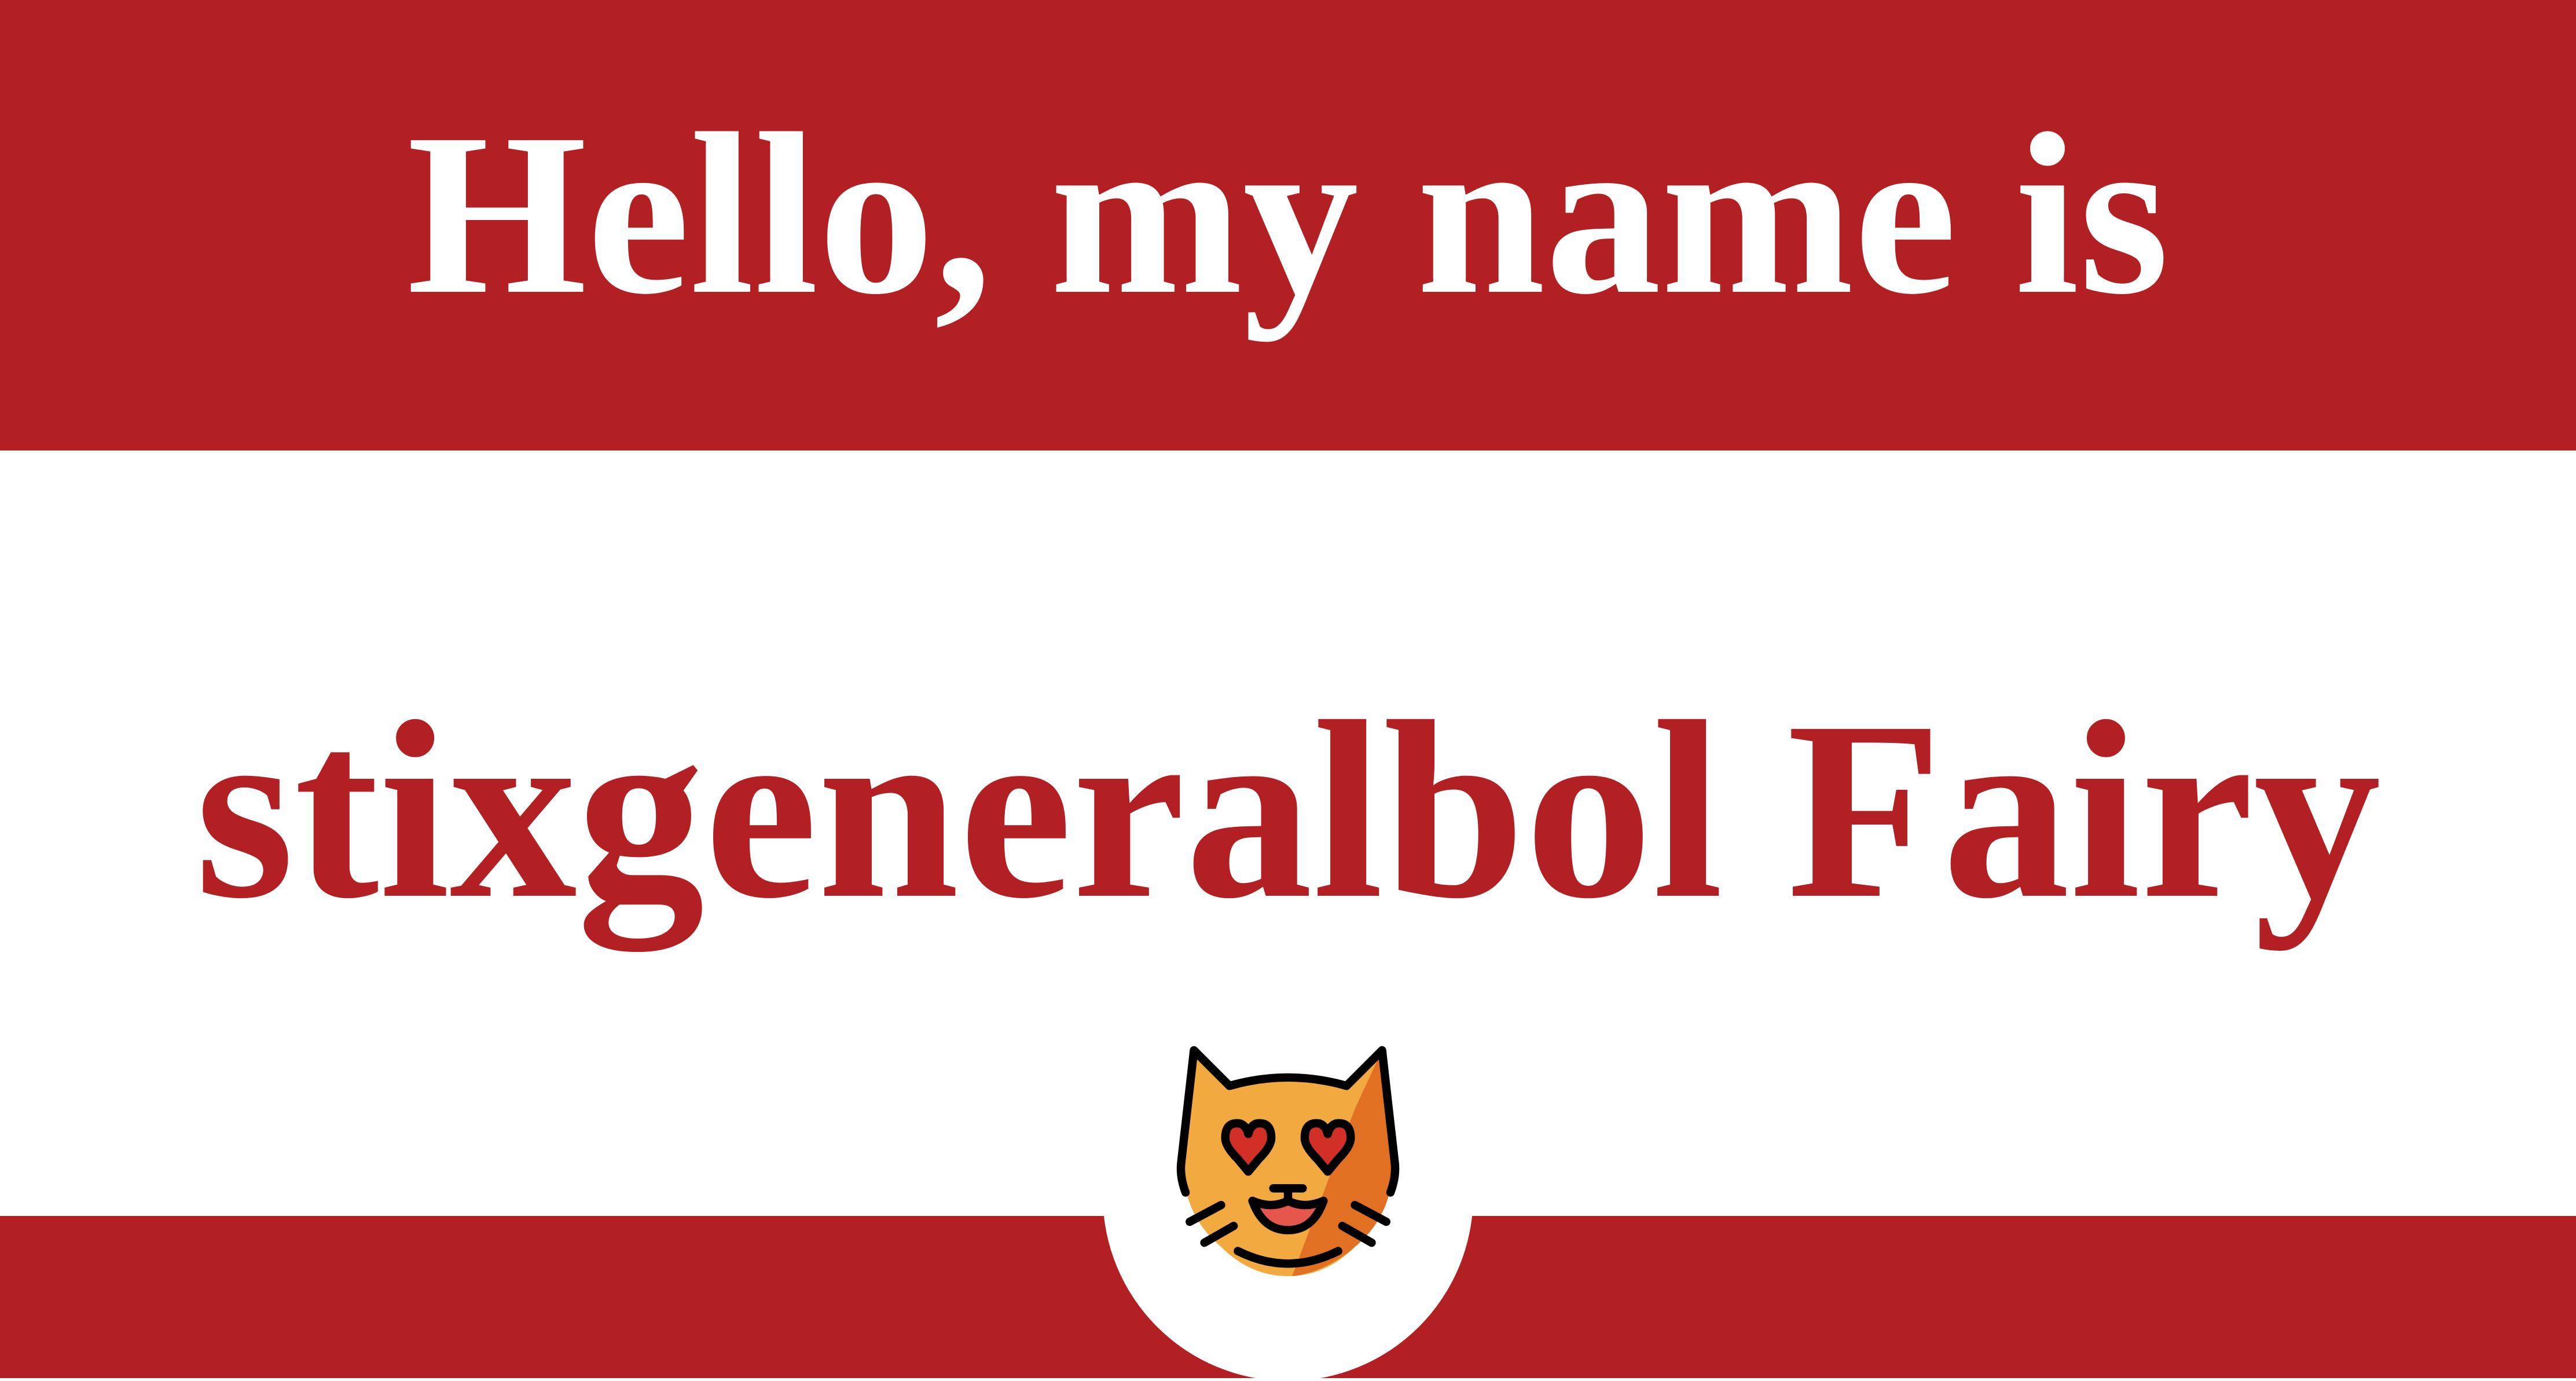 The image size is (2576, 1381). What do you see at coordinates (1288, 1184) in the screenshot?
I see `smiling-cat-heart-eyes-icon` at bounding box center [1288, 1184].